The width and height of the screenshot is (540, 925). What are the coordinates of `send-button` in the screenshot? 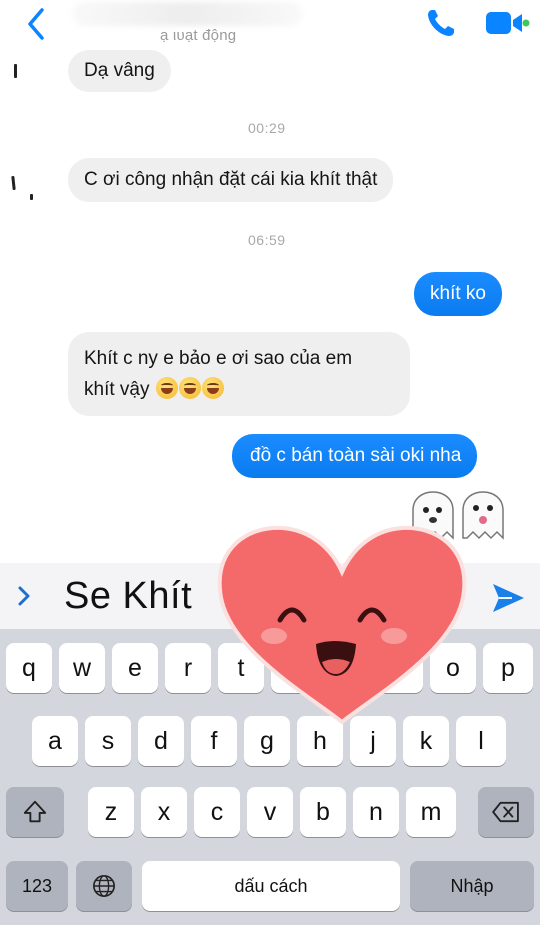 It's located at (508, 598).